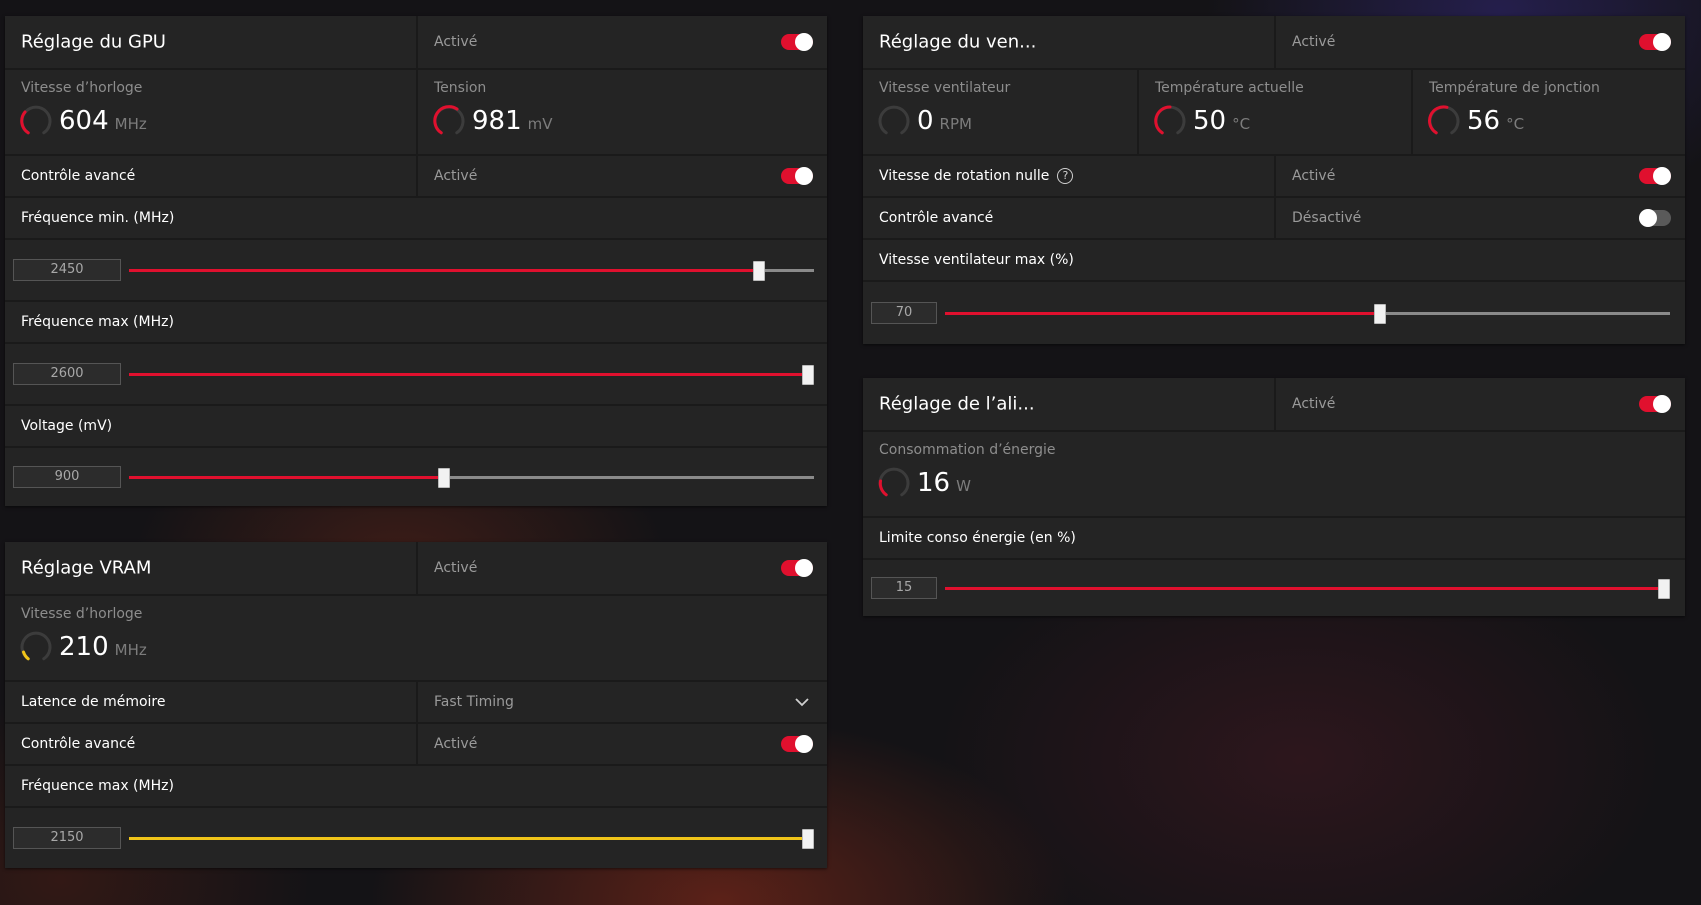 The image size is (1701, 905). Describe the element at coordinates (1065, 176) in the screenshot. I see `help-icon: ?` at that location.